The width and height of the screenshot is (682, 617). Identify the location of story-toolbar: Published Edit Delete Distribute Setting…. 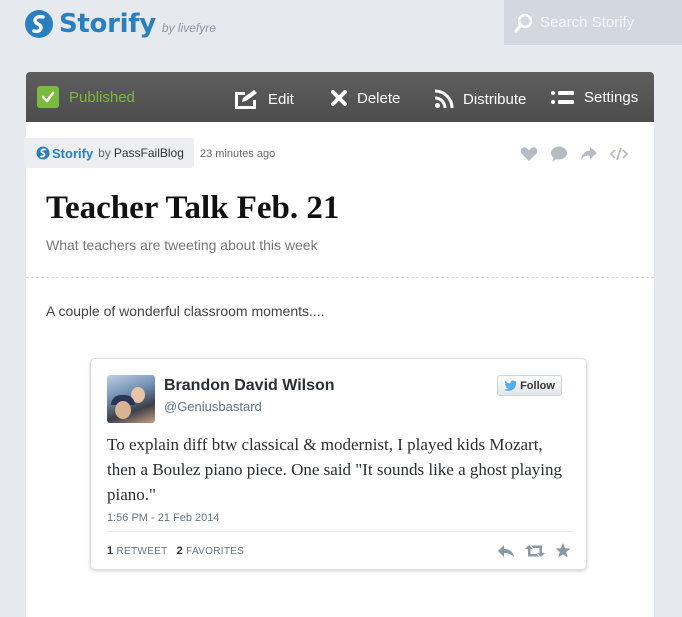
(340, 97).